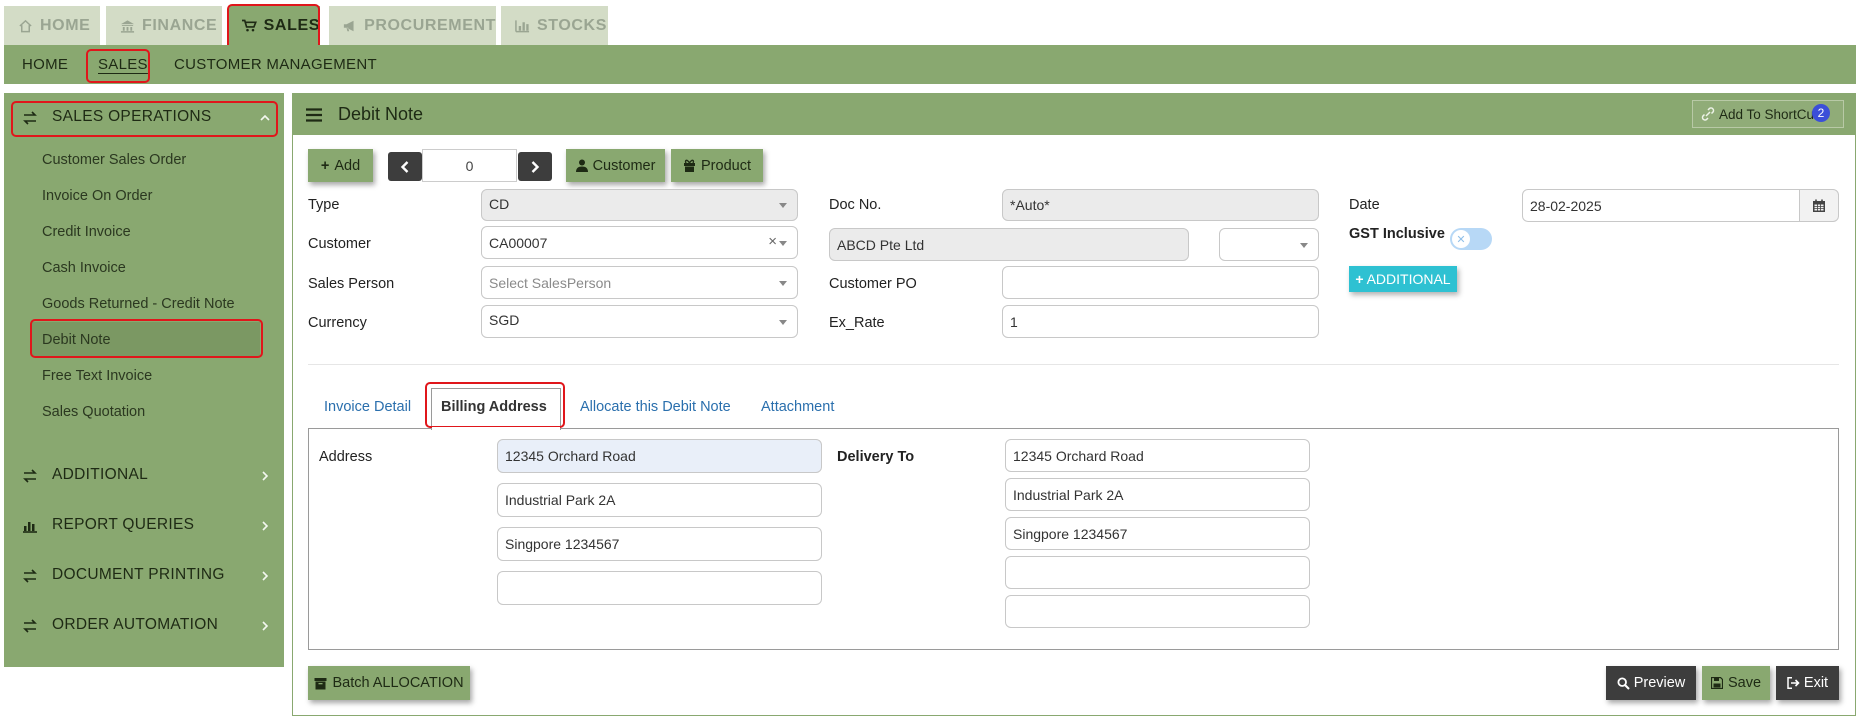  I want to click on chevron-left-icon, so click(404, 166).